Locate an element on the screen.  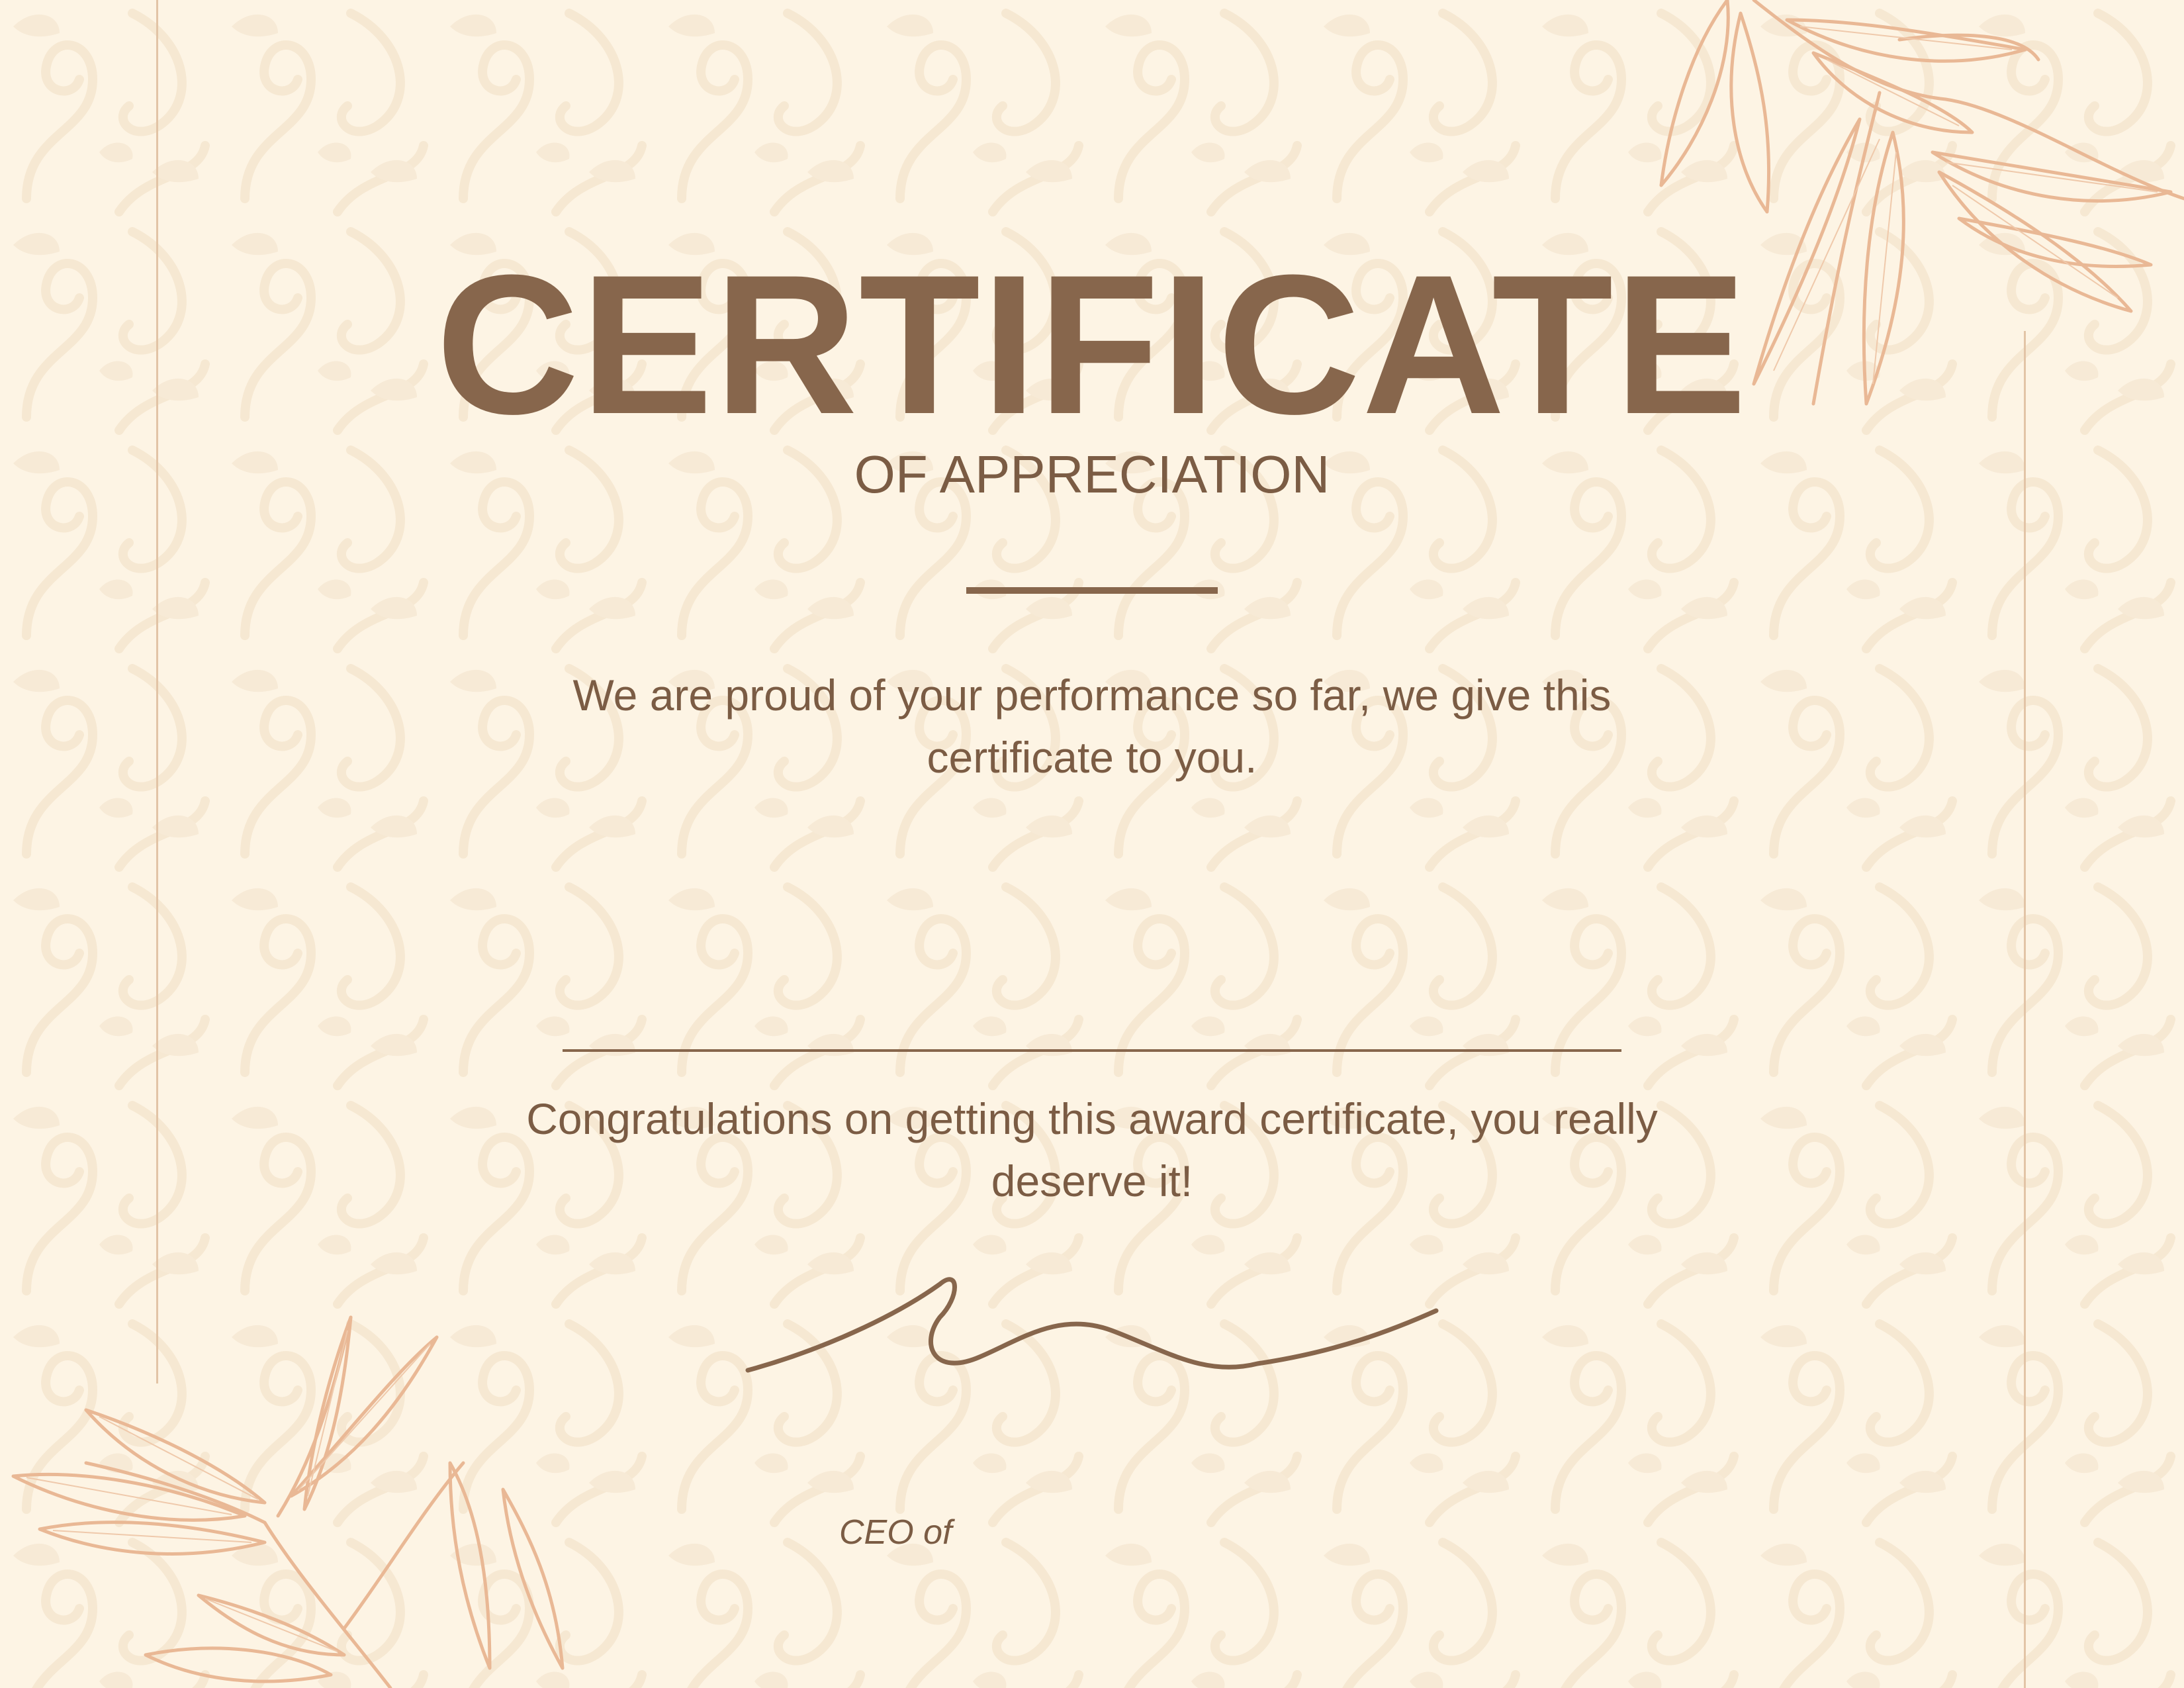
frame-line-left is located at coordinates (157, 691).